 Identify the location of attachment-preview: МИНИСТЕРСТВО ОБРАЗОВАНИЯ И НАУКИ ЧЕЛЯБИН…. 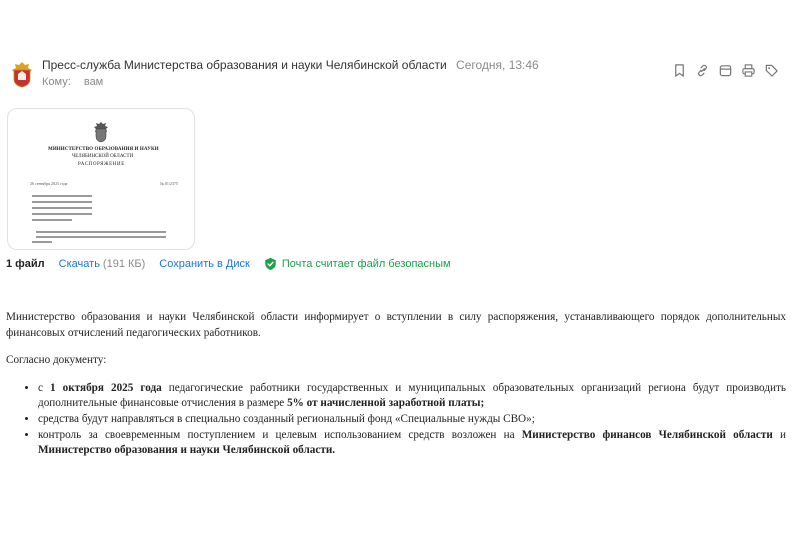
(101, 179).